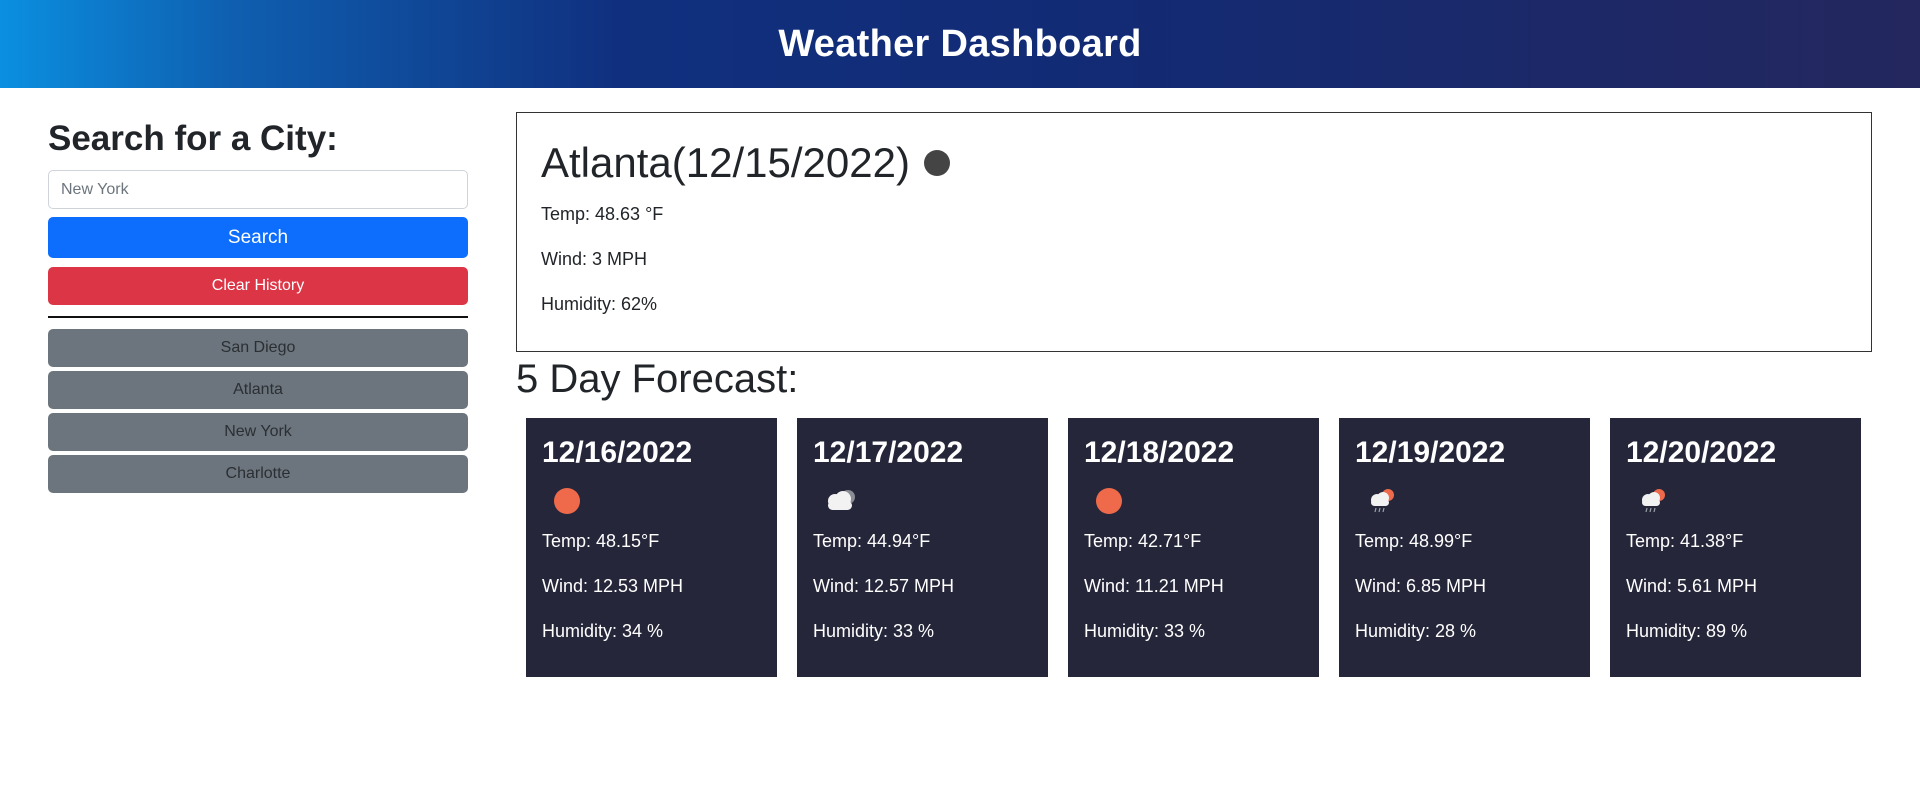  Describe the element at coordinates (1143, 541) in the screenshot. I see `forecast-temp: Temp: 42.71°F` at that location.